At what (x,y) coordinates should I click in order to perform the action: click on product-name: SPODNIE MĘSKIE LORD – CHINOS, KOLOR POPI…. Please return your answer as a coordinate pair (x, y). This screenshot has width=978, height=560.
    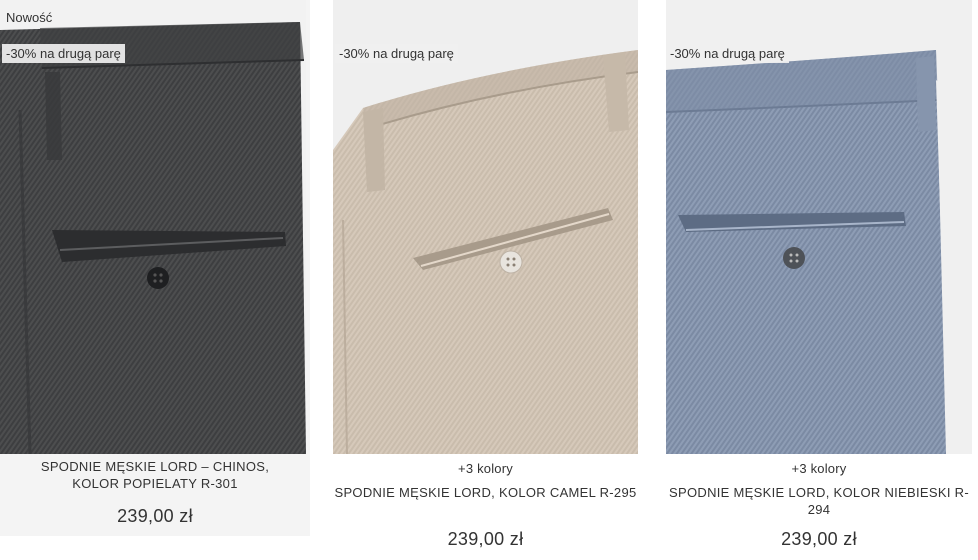
    Looking at the image, I should click on (155, 475).